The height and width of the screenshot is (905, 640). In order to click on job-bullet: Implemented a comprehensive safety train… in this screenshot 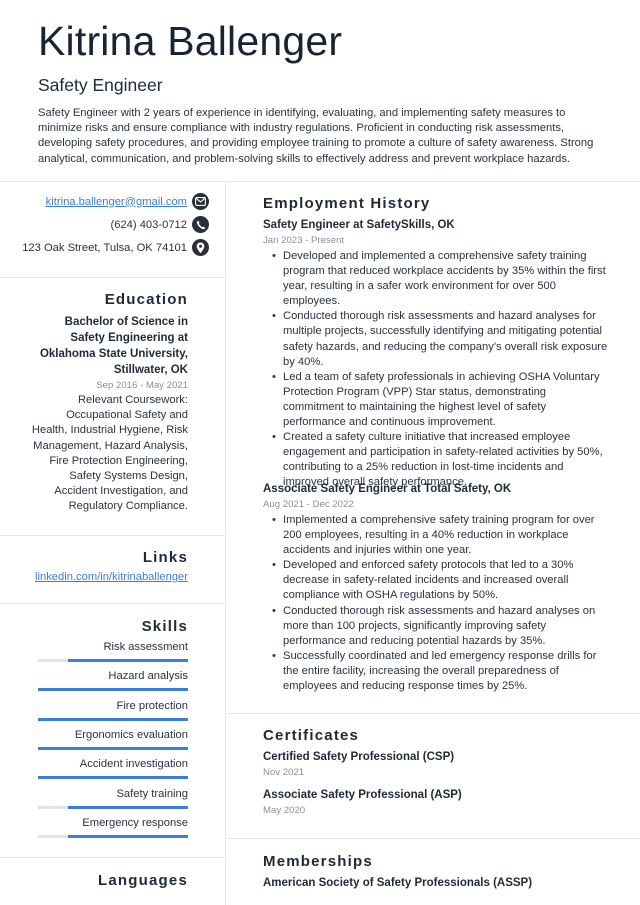, I will do `click(435, 535)`.